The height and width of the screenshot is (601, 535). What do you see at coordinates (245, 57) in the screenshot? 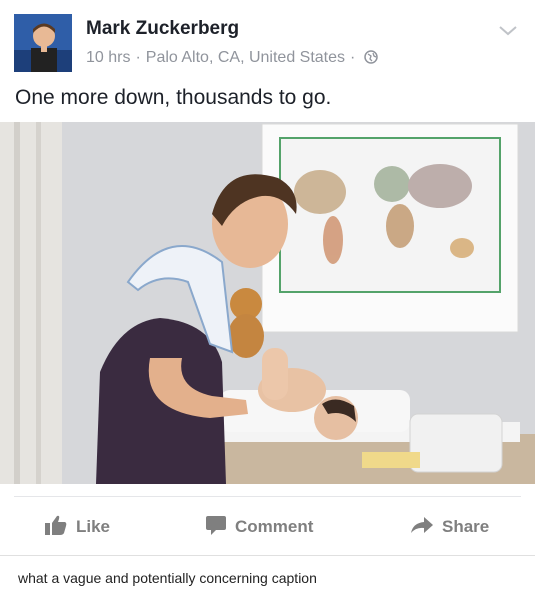
I see `post-location: Palo Alto, CA, United States` at bounding box center [245, 57].